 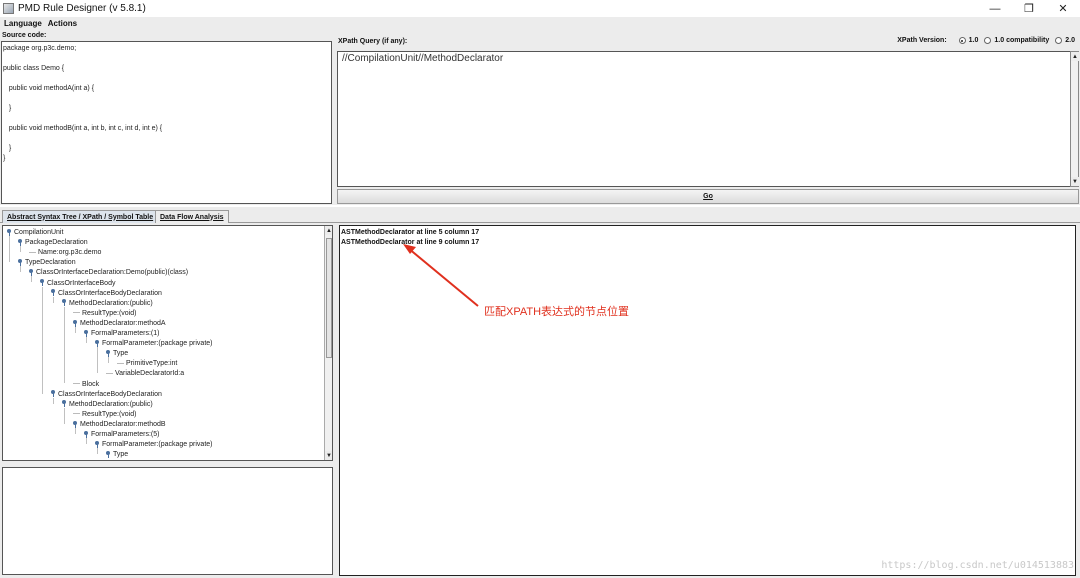 I want to click on tree-node: CompilationUnit, so click(x=35, y=233).